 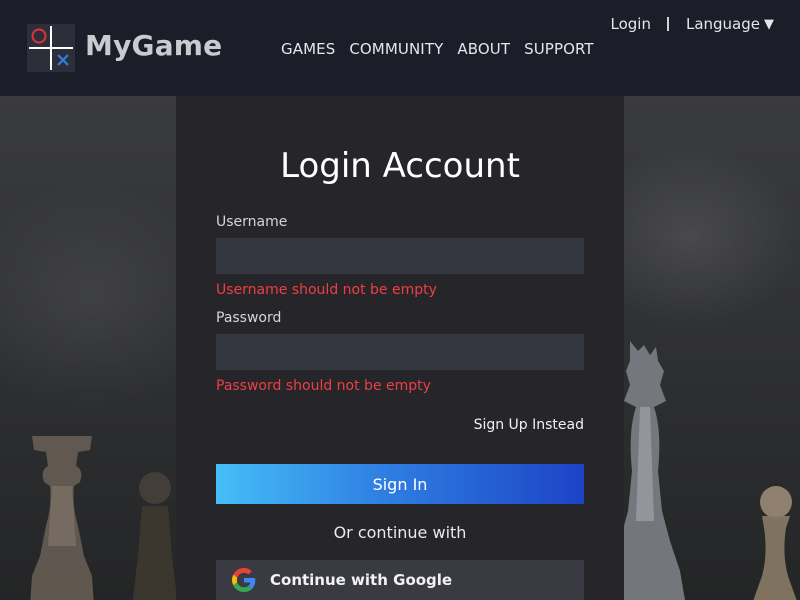 What do you see at coordinates (483, 49) in the screenshot?
I see `nav-about: ABOUT` at bounding box center [483, 49].